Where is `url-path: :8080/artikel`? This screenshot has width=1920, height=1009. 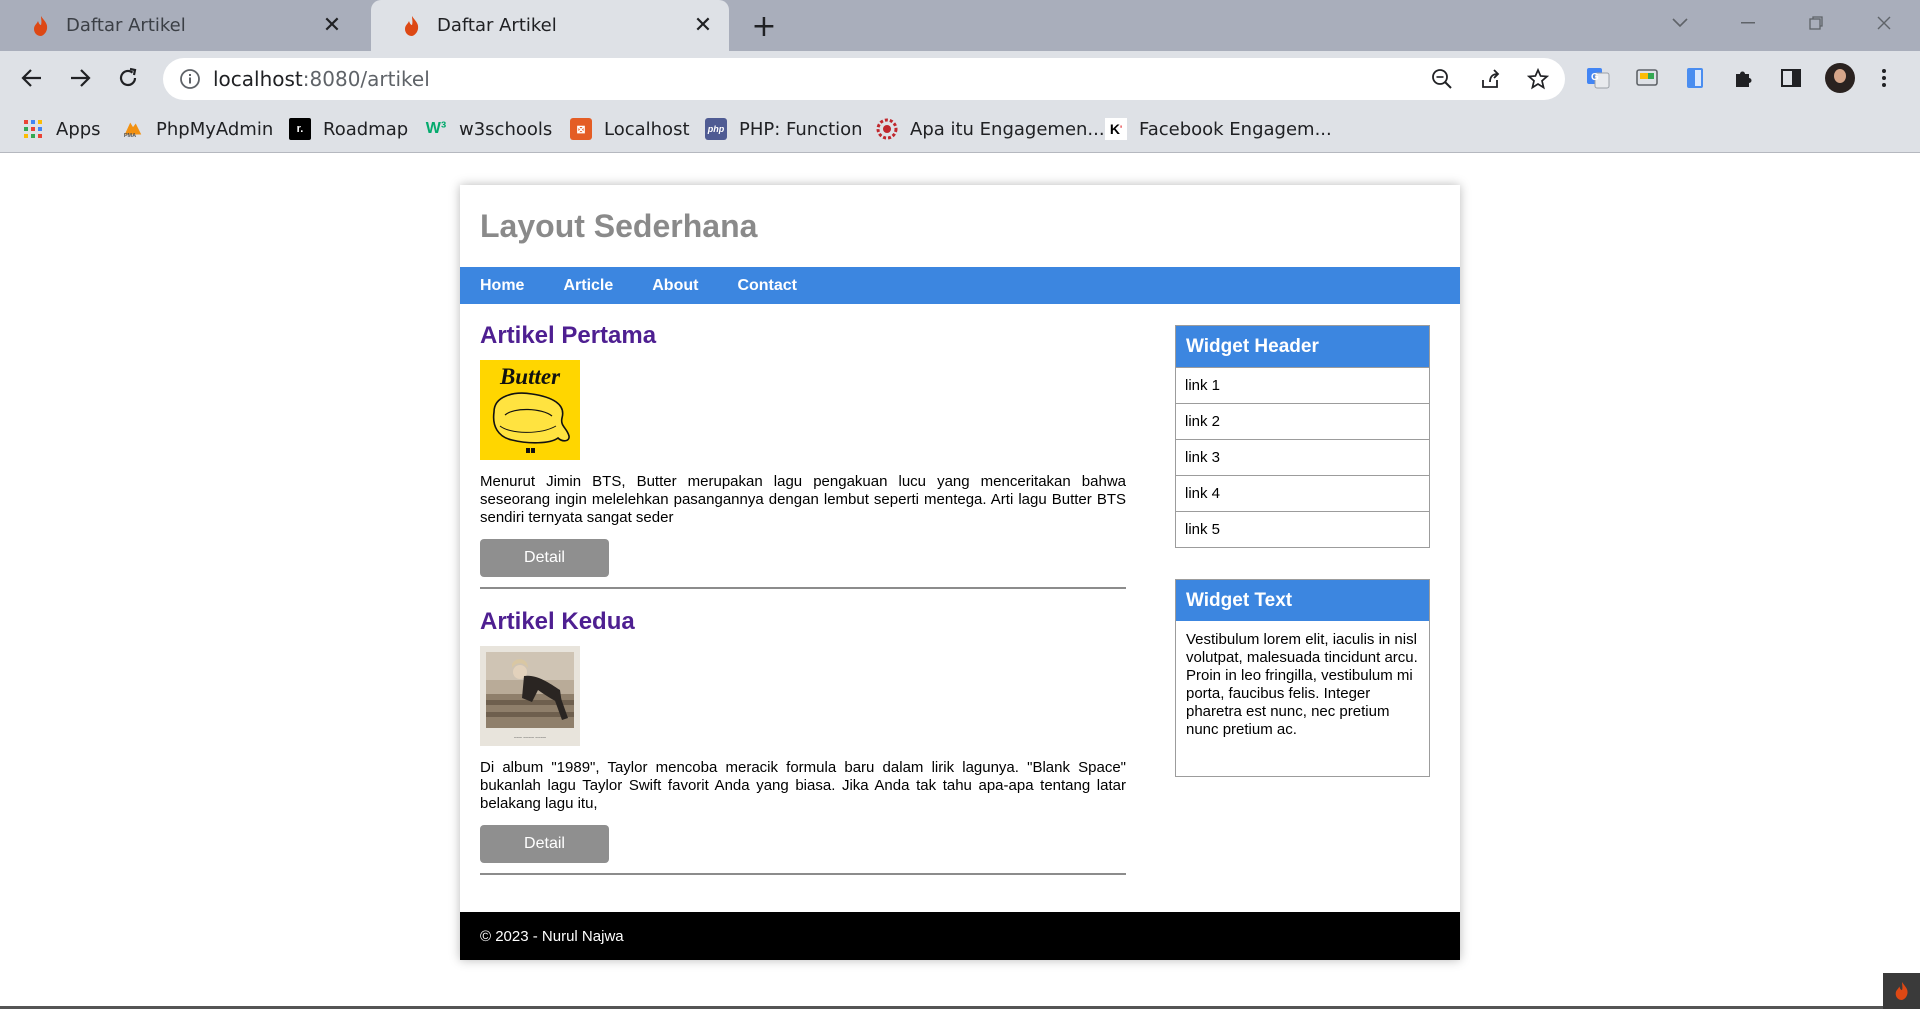 url-path: :8080/artikel is located at coordinates (366, 79).